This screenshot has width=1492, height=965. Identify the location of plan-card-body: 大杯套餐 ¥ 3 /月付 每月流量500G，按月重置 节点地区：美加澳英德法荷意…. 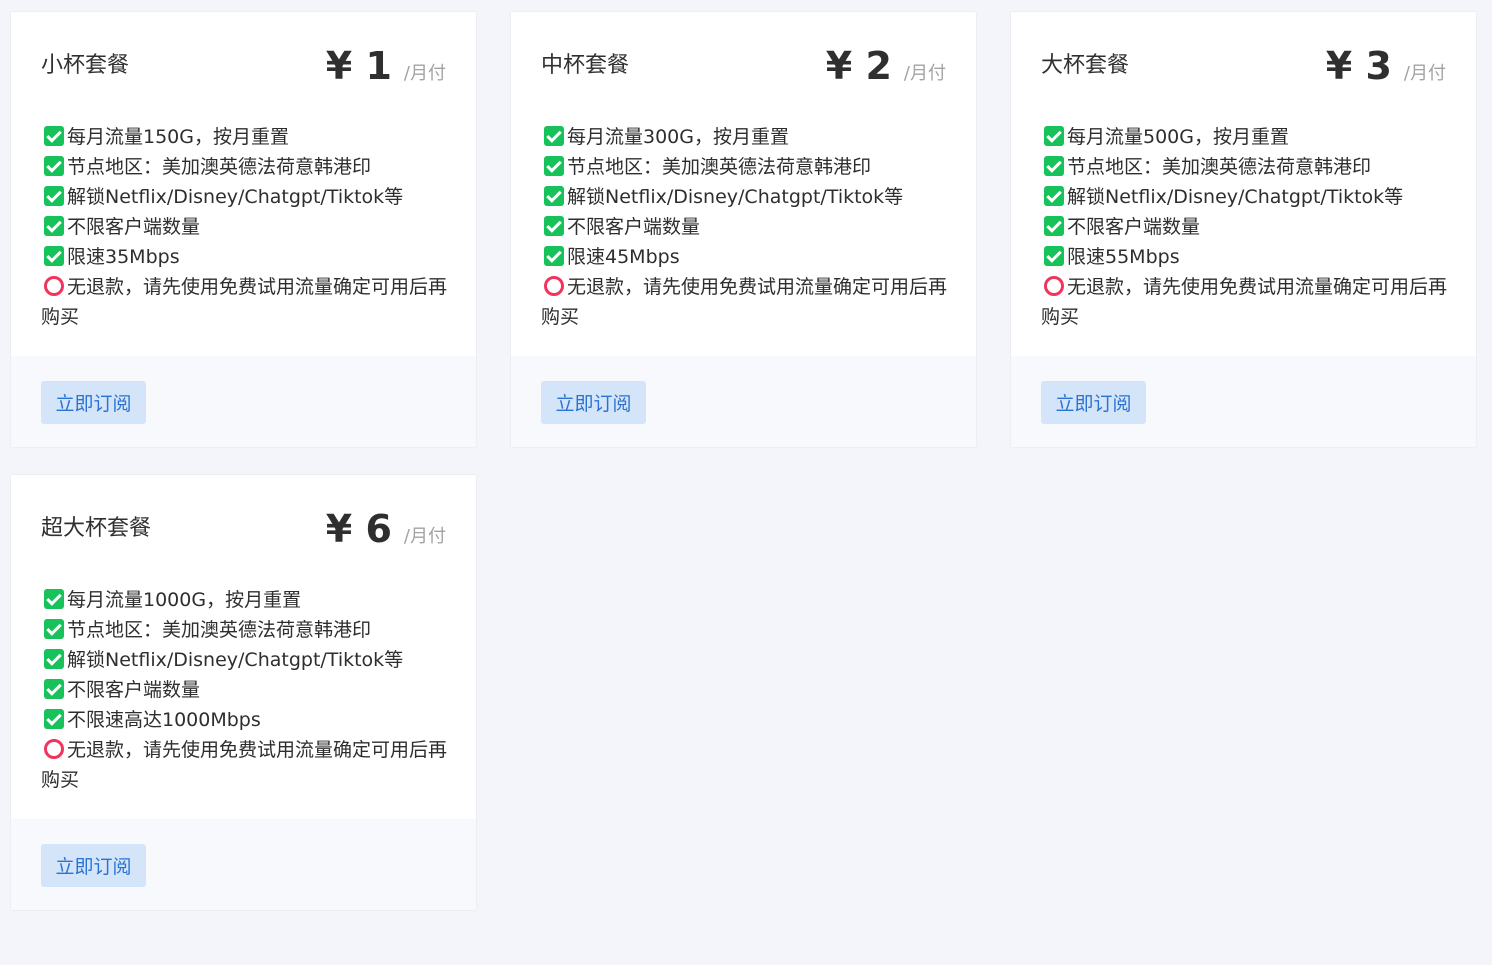
(1243, 184).